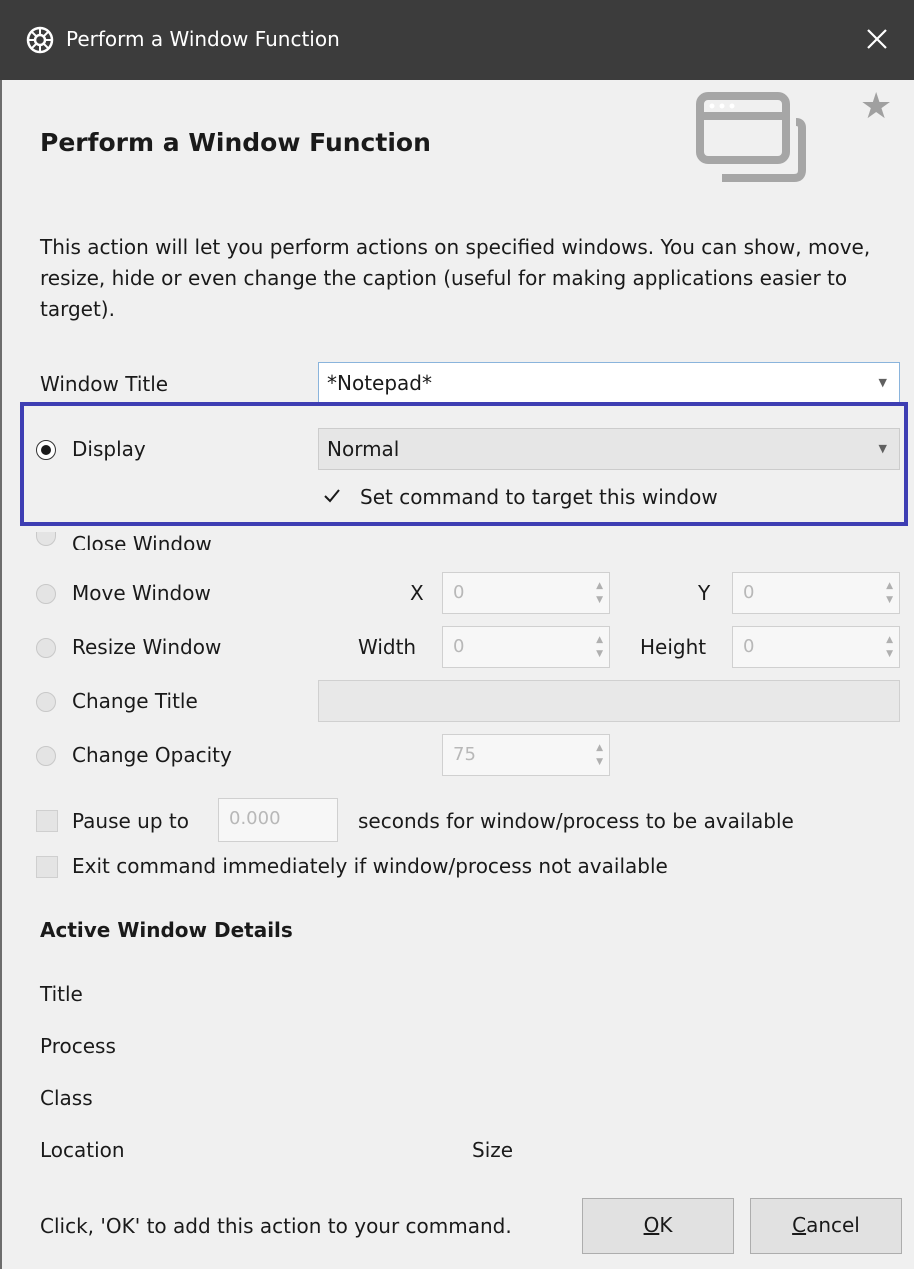 This screenshot has width=914, height=1269. What do you see at coordinates (332, 496) in the screenshot?
I see `checkmark-icon` at bounding box center [332, 496].